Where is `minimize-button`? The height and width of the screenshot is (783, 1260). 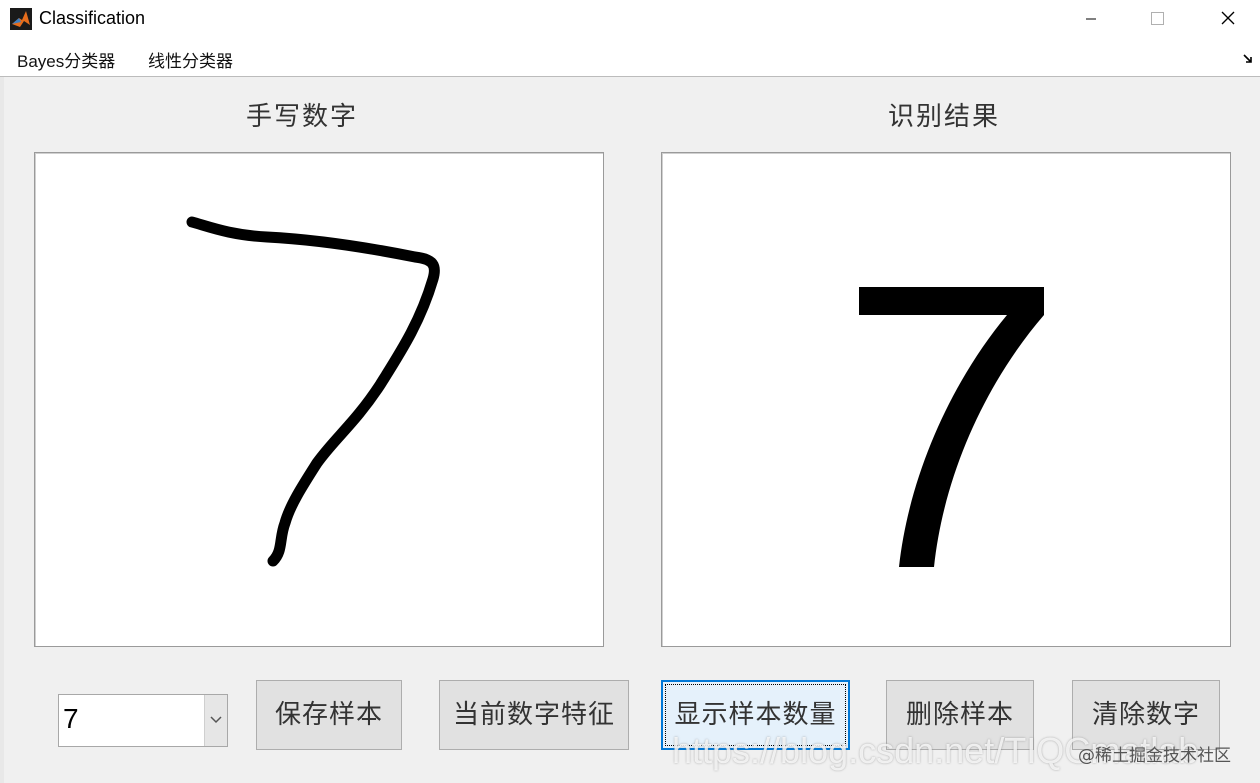
minimize-button is located at coordinates (1091, 19).